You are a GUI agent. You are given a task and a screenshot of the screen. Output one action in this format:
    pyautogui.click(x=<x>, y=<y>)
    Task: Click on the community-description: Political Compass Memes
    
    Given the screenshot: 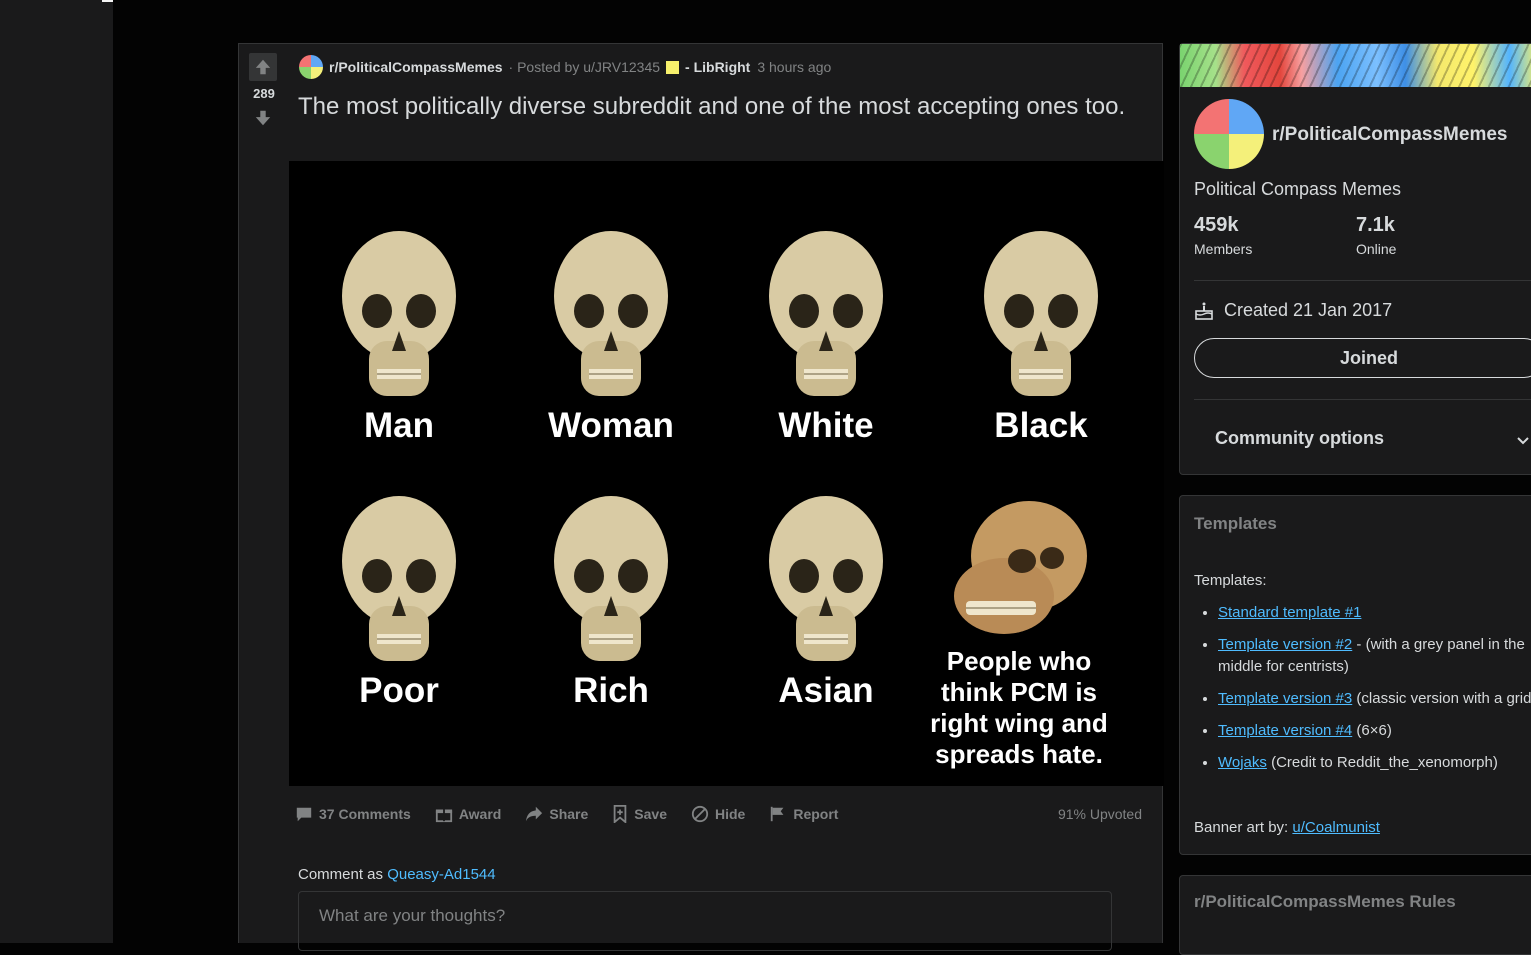 What is the action you would take?
    pyautogui.click(x=1298, y=189)
    